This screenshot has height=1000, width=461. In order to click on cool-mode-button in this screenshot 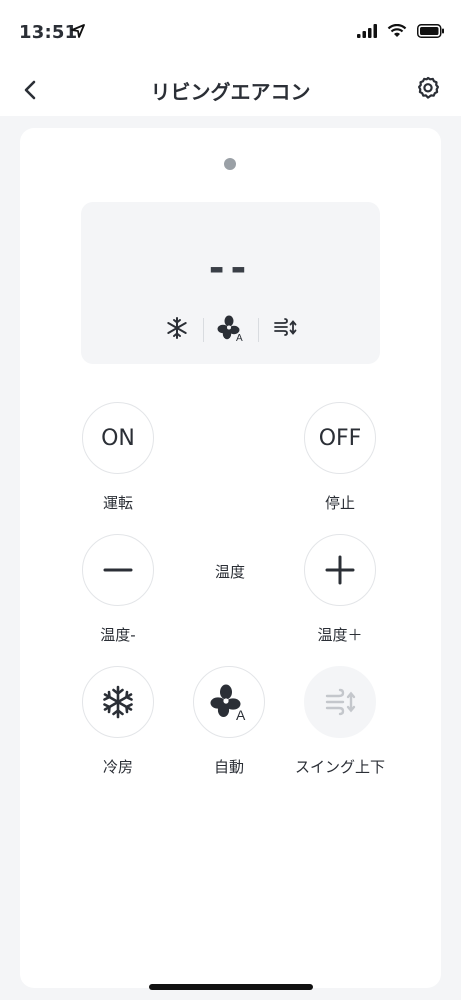, I will do `click(118, 702)`.